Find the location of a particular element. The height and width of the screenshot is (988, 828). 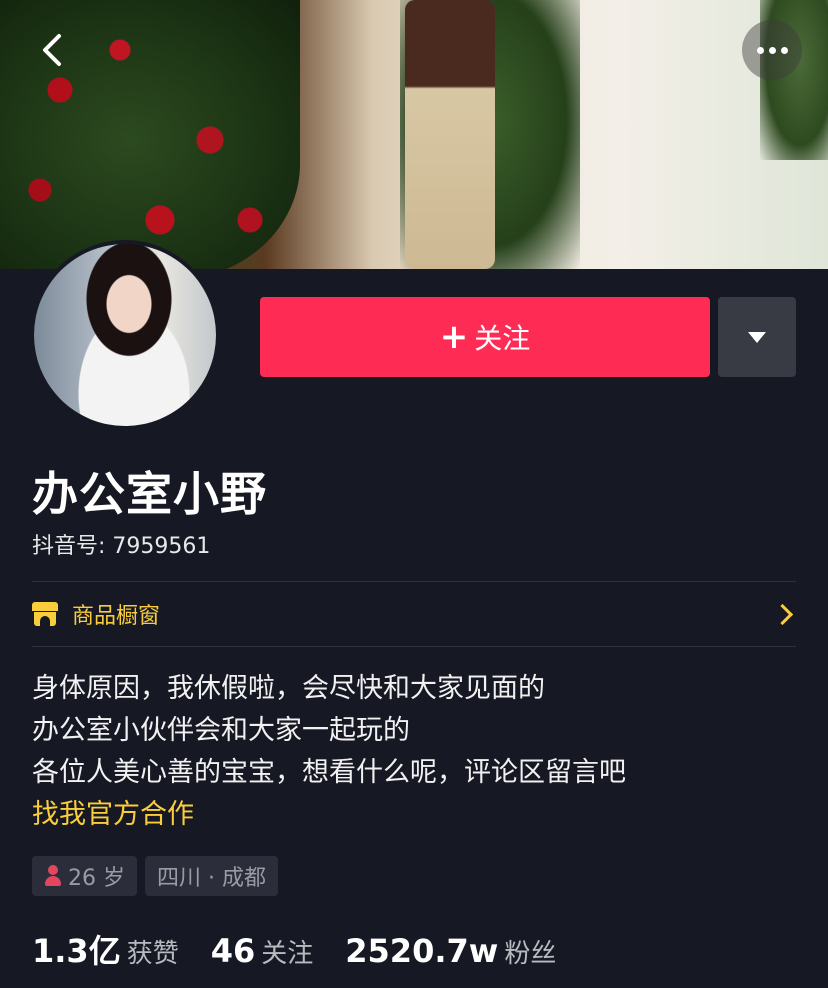

likes-stat: 1.3亿 获赞 is located at coordinates (105, 949).